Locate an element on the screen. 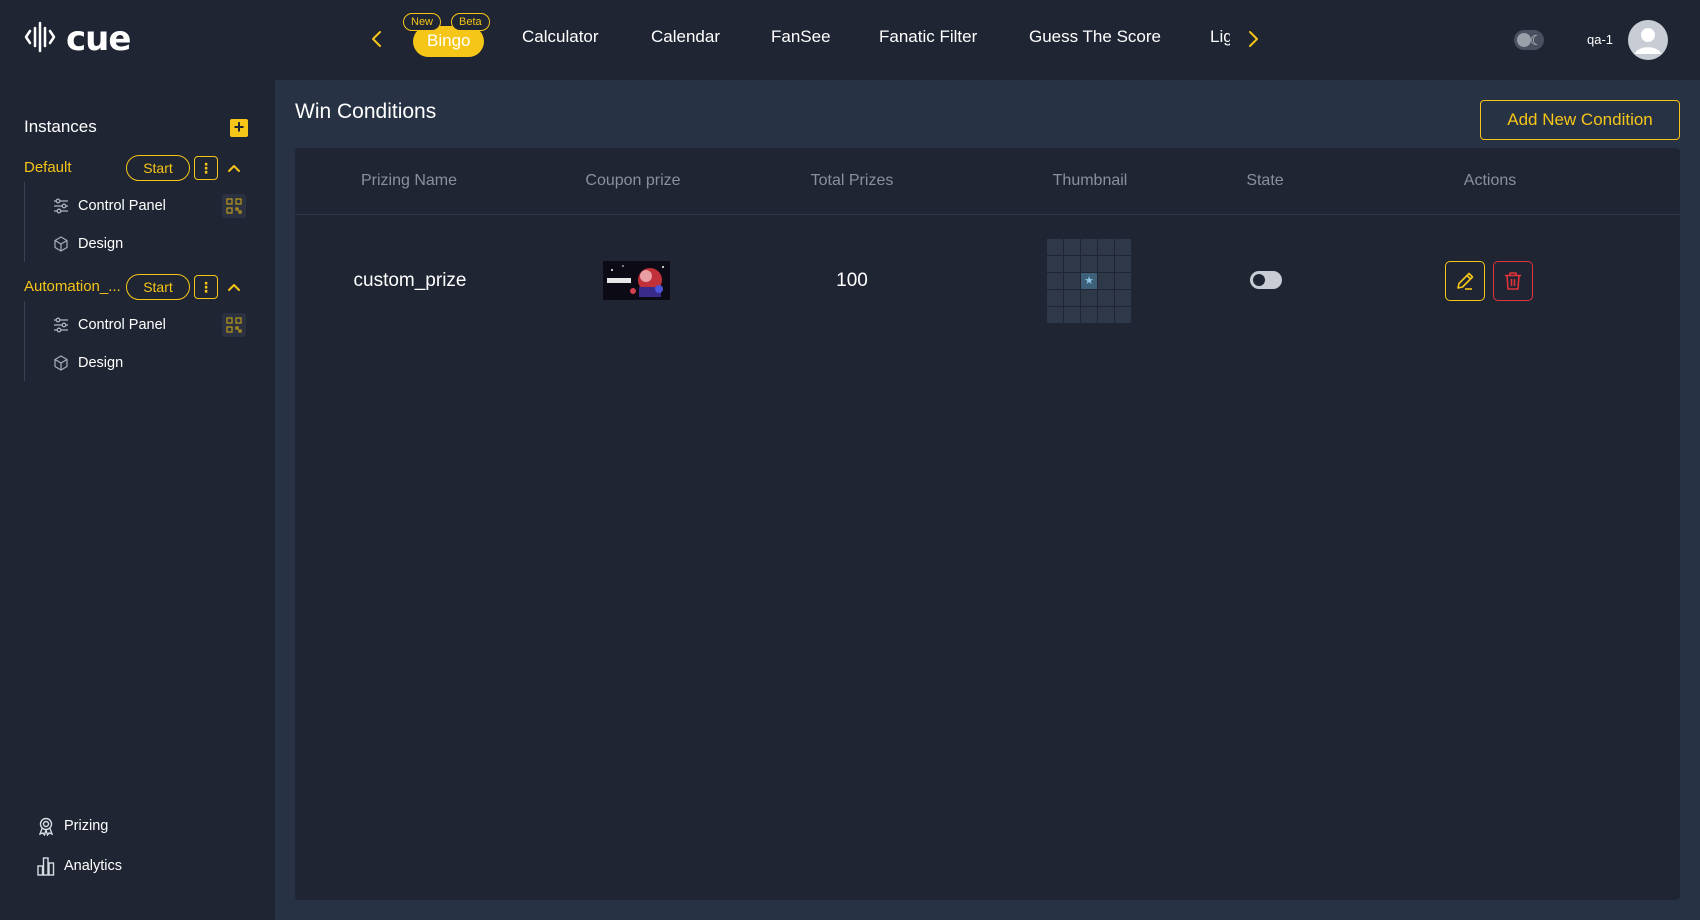  start-button-default: Start is located at coordinates (158, 168).